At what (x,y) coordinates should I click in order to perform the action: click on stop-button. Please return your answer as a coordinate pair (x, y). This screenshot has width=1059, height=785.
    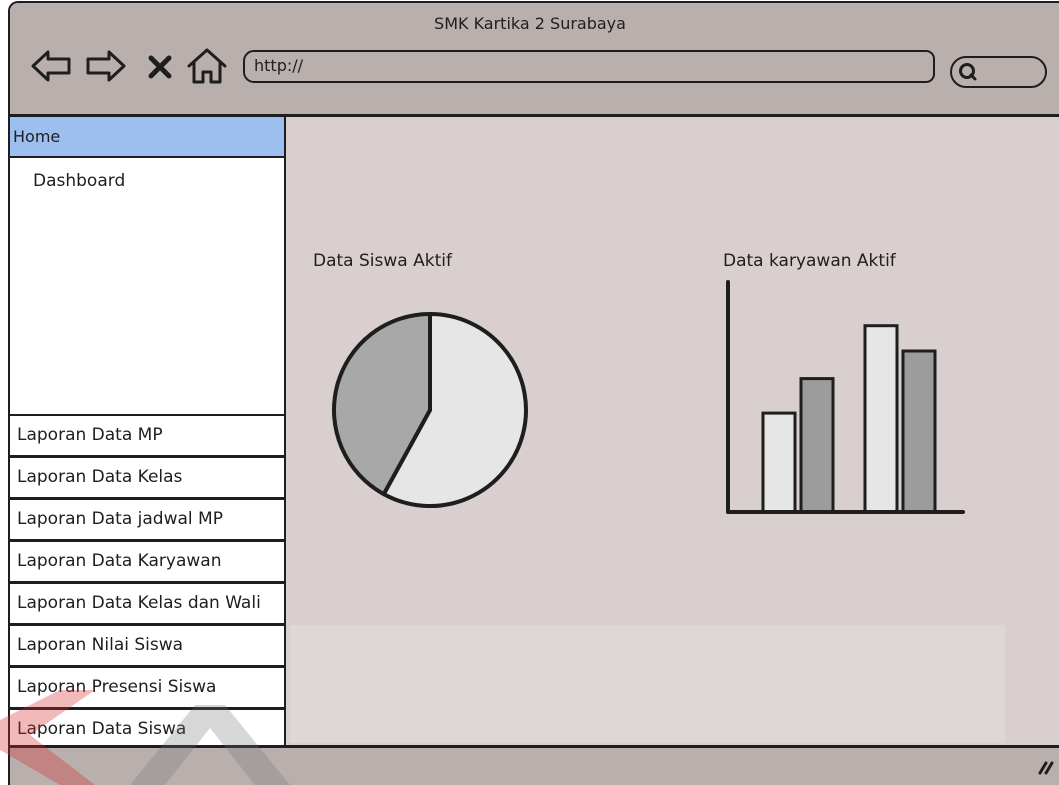
    Looking at the image, I should click on (160, 67).